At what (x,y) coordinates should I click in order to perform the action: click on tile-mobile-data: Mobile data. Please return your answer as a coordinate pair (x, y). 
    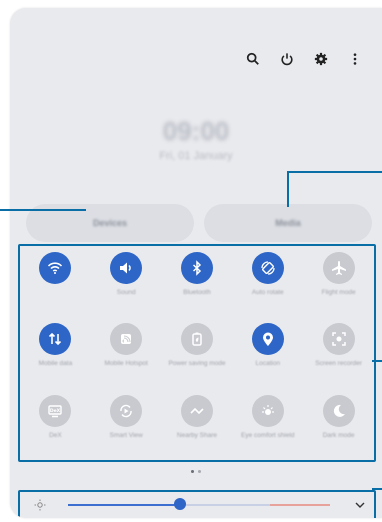
    Looking at the image, I should click on (55, 352).